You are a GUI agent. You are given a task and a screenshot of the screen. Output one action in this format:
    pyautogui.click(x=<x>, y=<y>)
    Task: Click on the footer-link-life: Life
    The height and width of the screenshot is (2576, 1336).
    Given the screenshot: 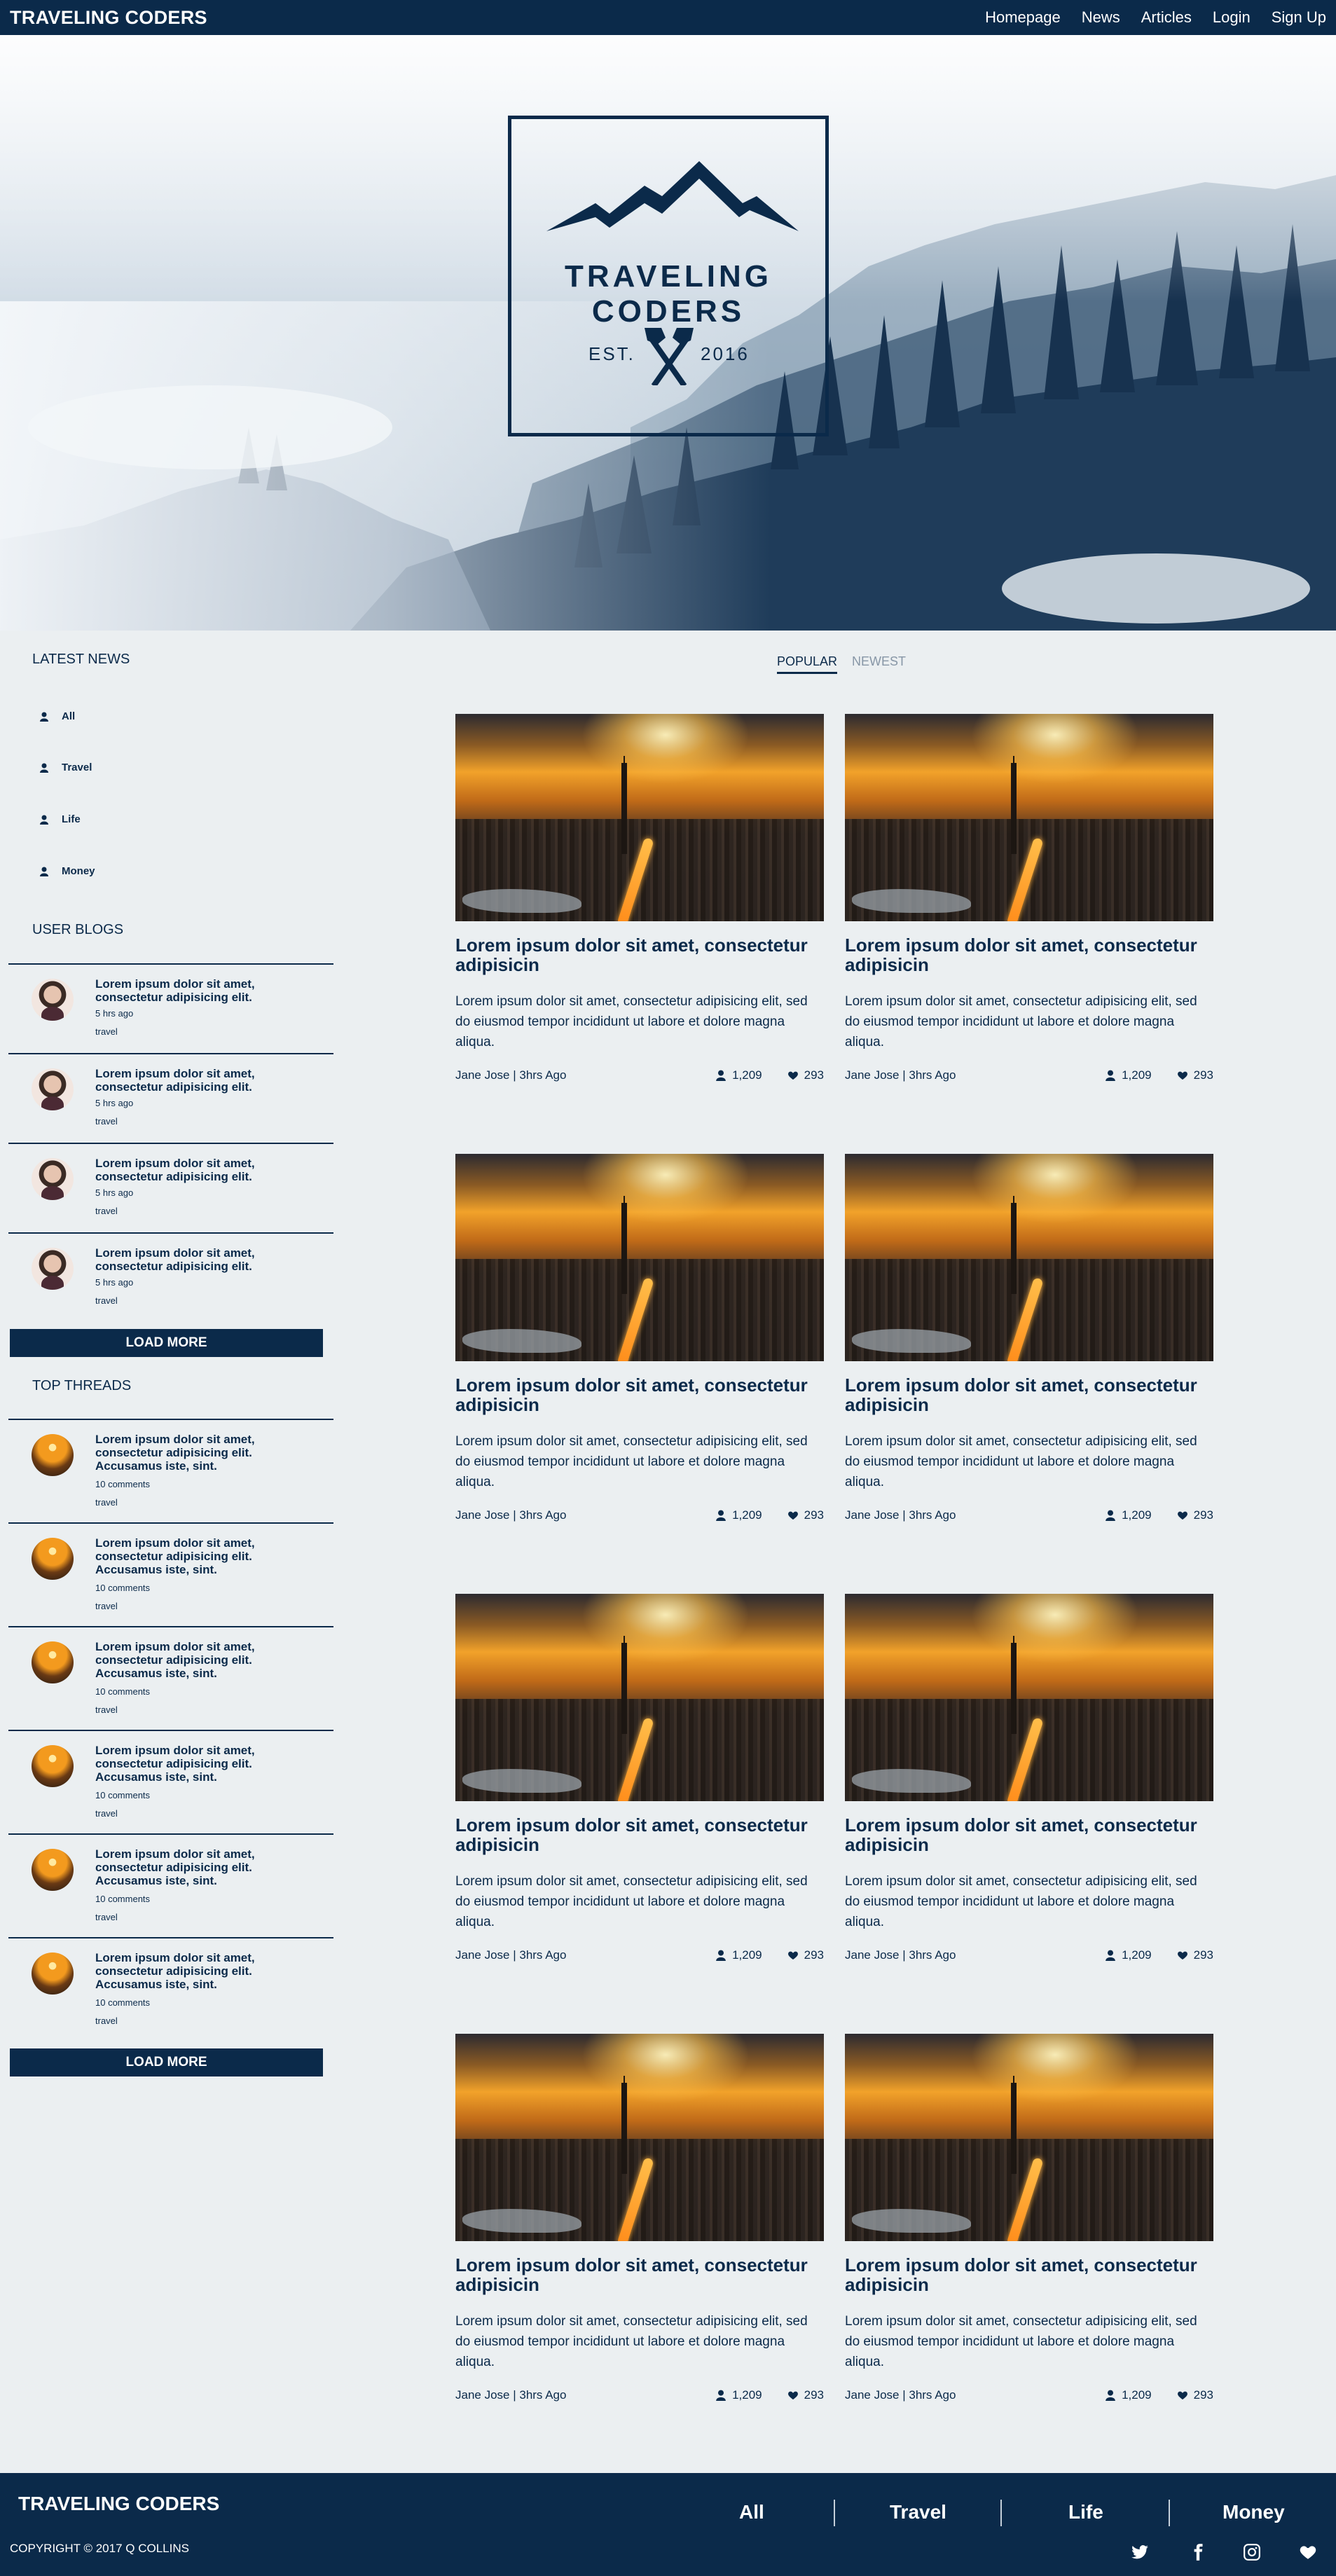 What is the action you would take?
    pyautogui.click(x=1086, y=2512)
    